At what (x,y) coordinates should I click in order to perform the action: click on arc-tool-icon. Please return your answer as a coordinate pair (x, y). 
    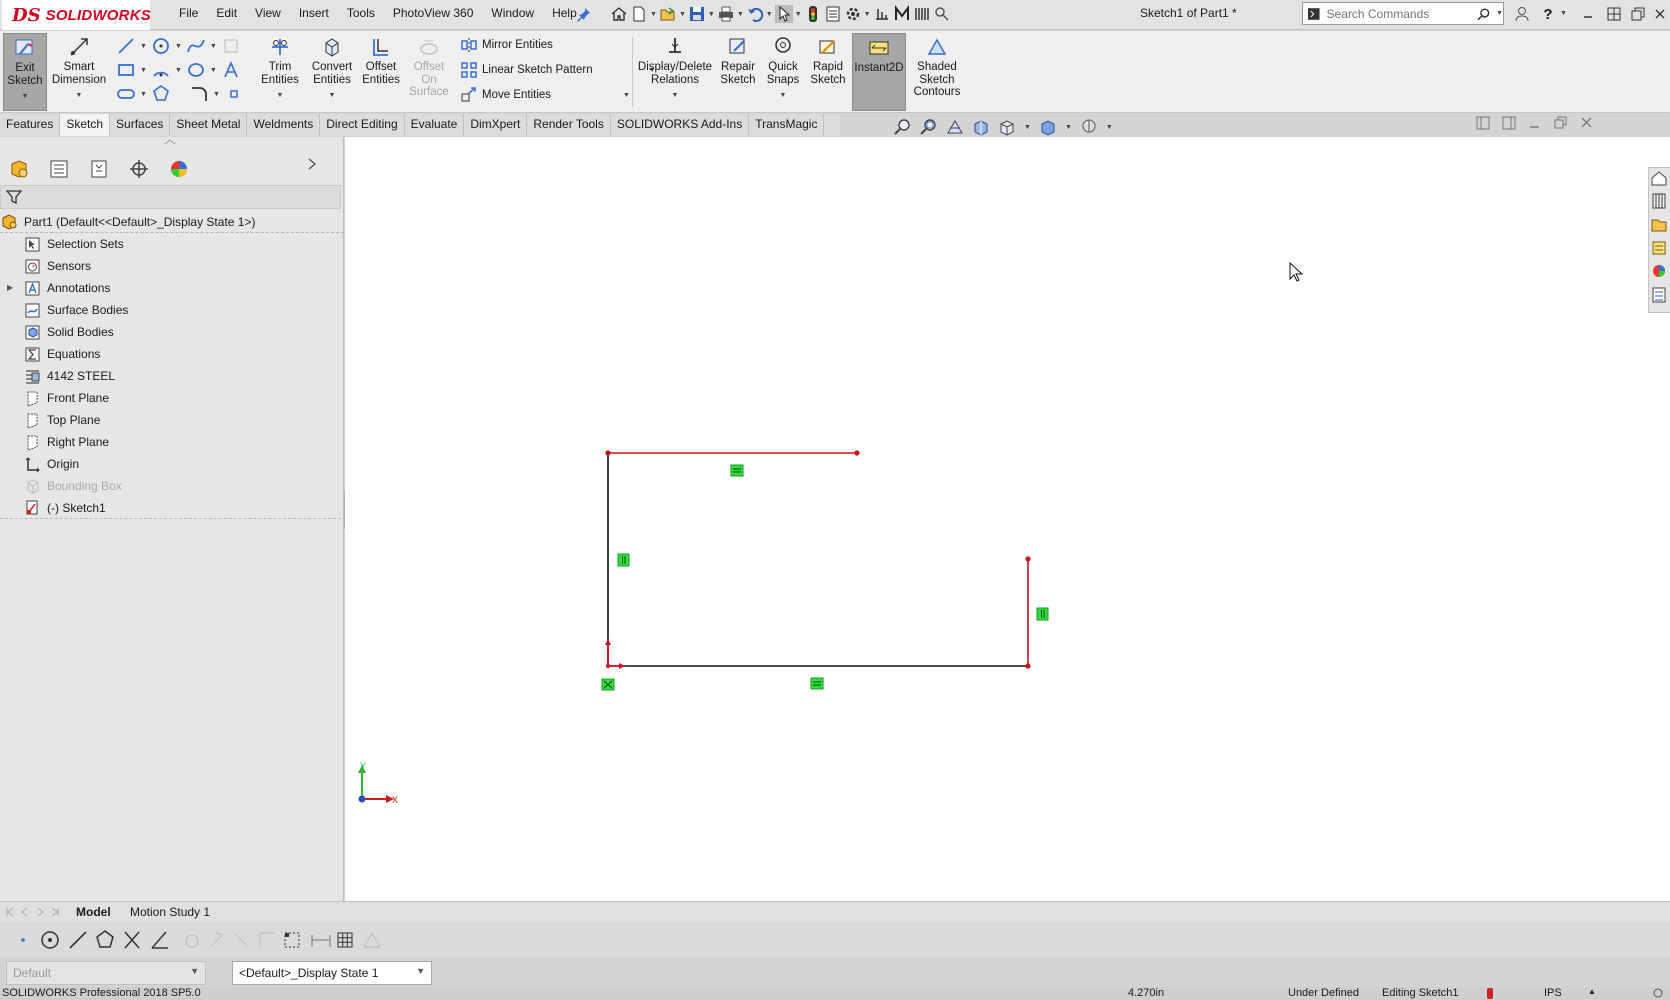
    Looking at the image, I should click on (161, 70).